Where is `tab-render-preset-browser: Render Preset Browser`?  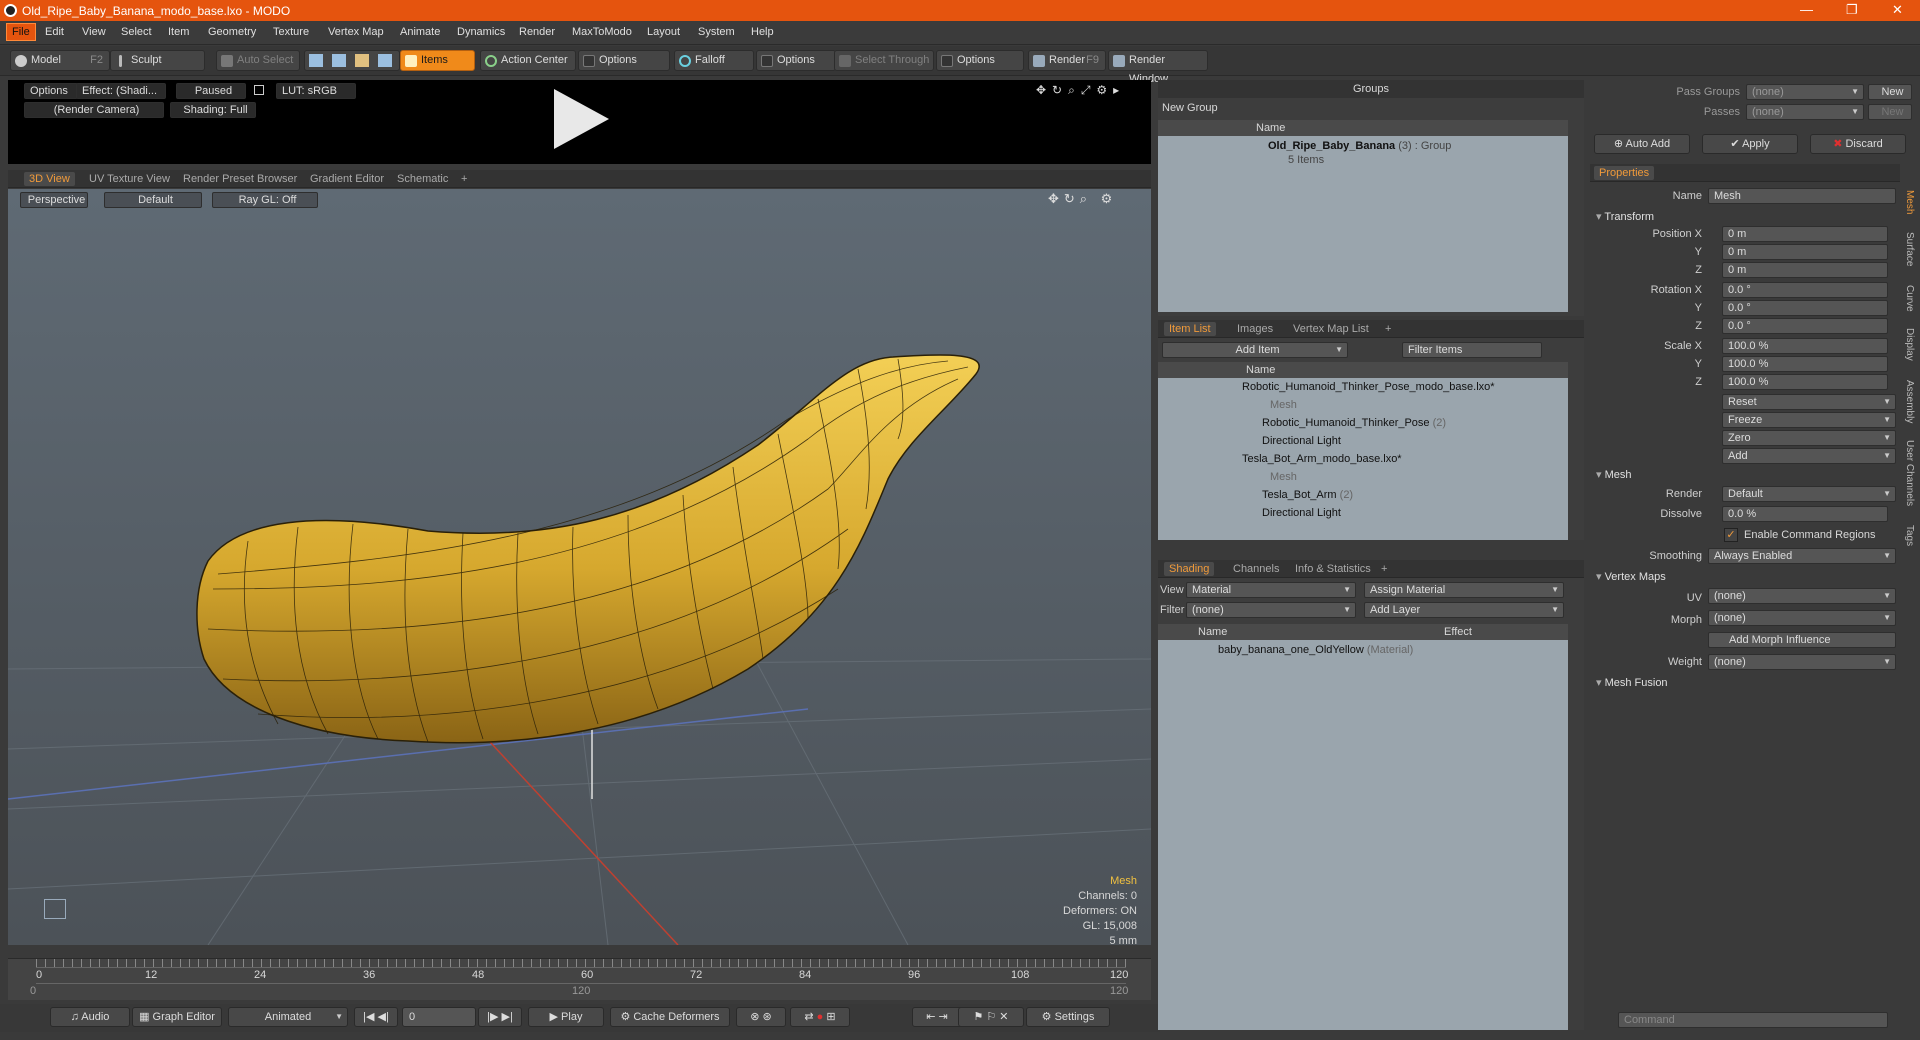
tab-render-preset-browser: Render Preset Browser is located at coordinates (240, 179).